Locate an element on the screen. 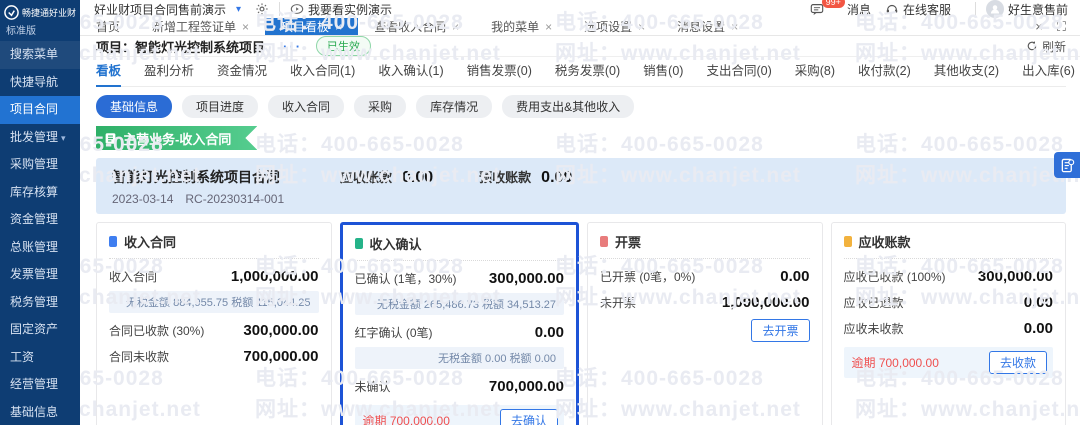  tab-funds-status: 资金情况 is located at coordinates (242, 72).